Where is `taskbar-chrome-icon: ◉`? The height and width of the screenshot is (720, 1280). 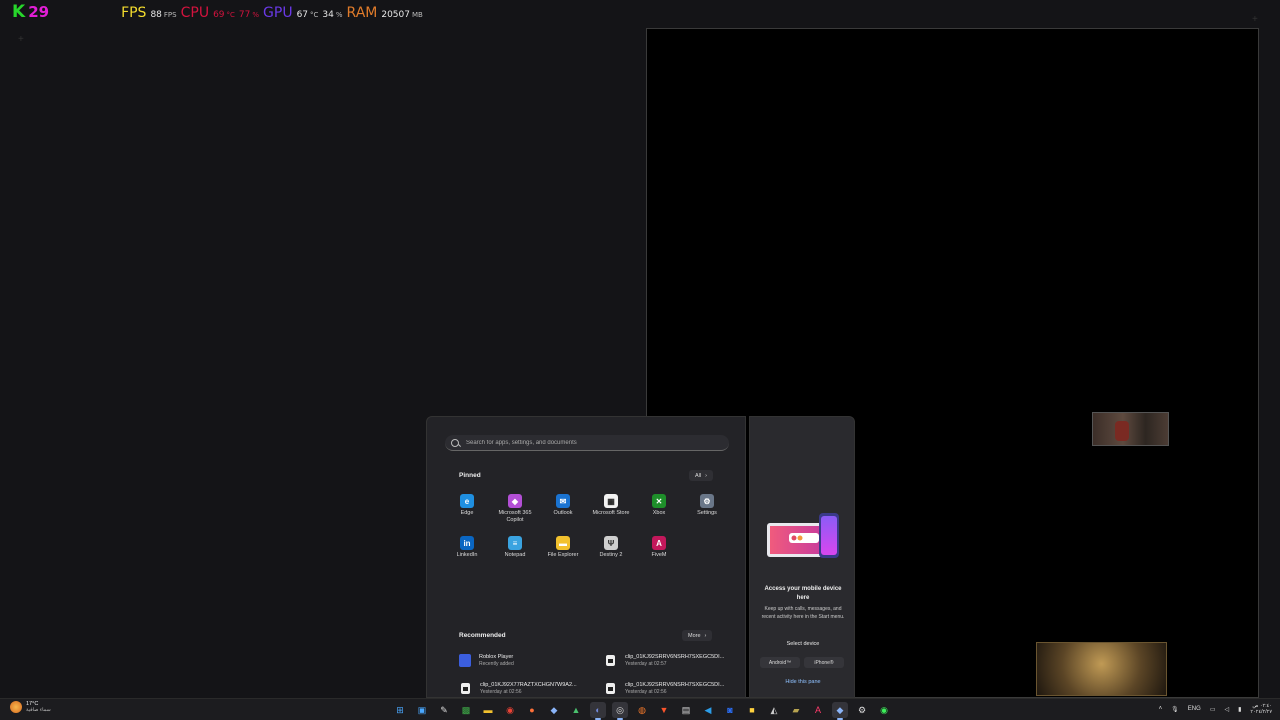
taskbar-chrome-icon: ◉ is located at coordinates (510, 710).